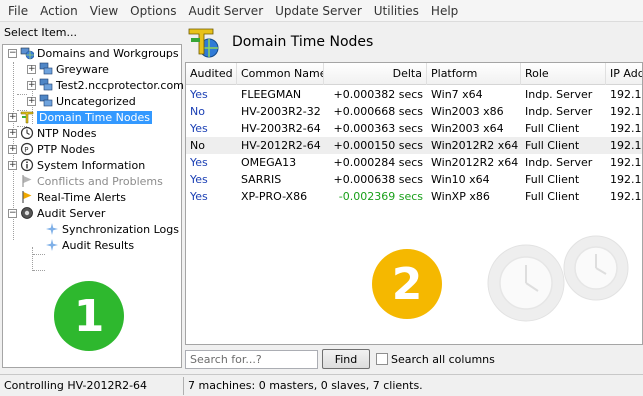  I want to click on tree-item-audit-results: Audit Results, so click(89, 245).